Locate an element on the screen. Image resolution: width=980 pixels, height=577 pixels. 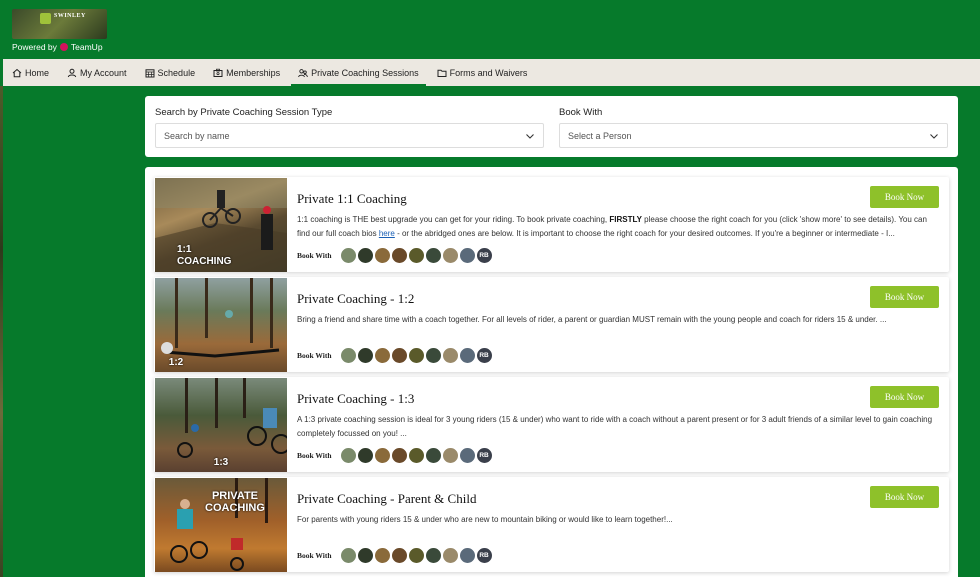
coach-bios-link: here is located at coordinates (387, 233).